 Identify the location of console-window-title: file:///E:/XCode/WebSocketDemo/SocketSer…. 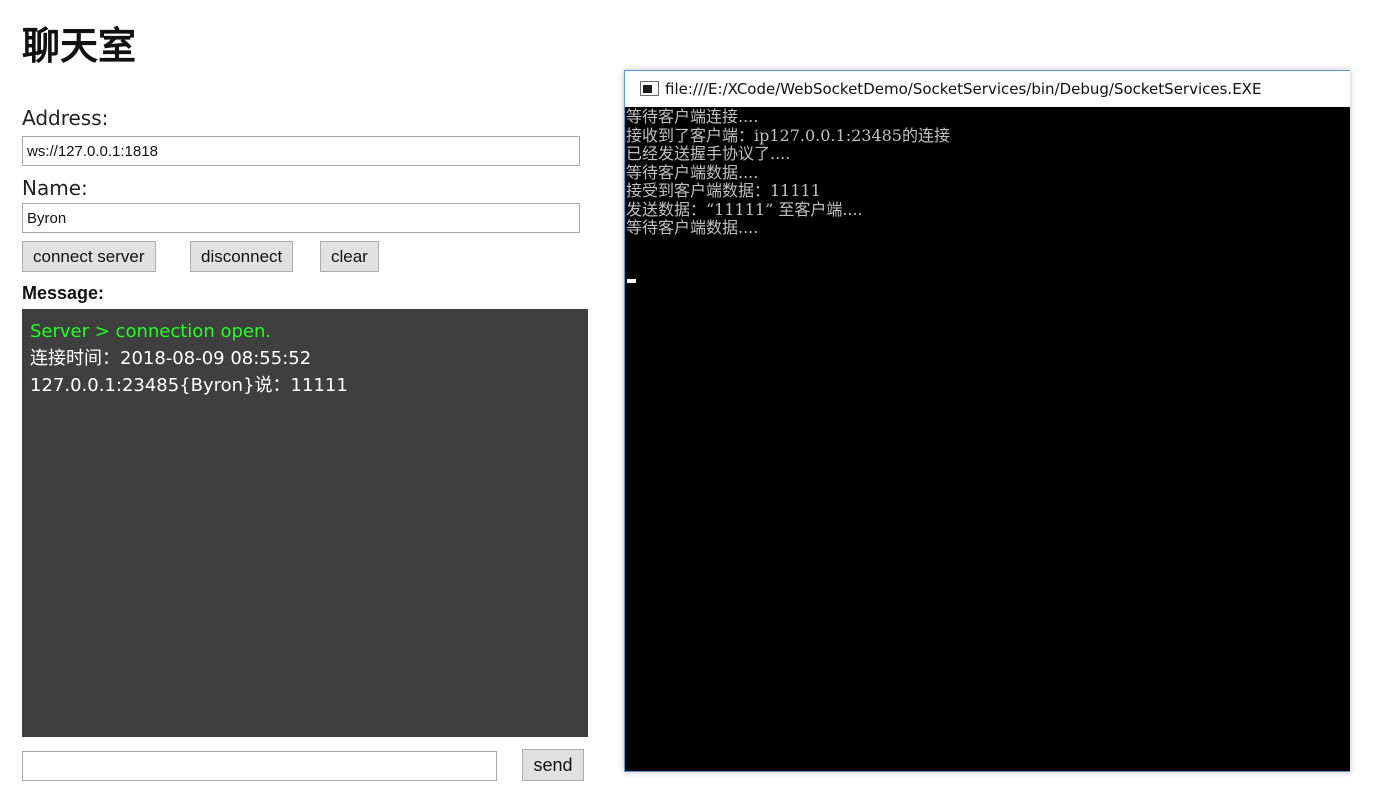
(963, 89).